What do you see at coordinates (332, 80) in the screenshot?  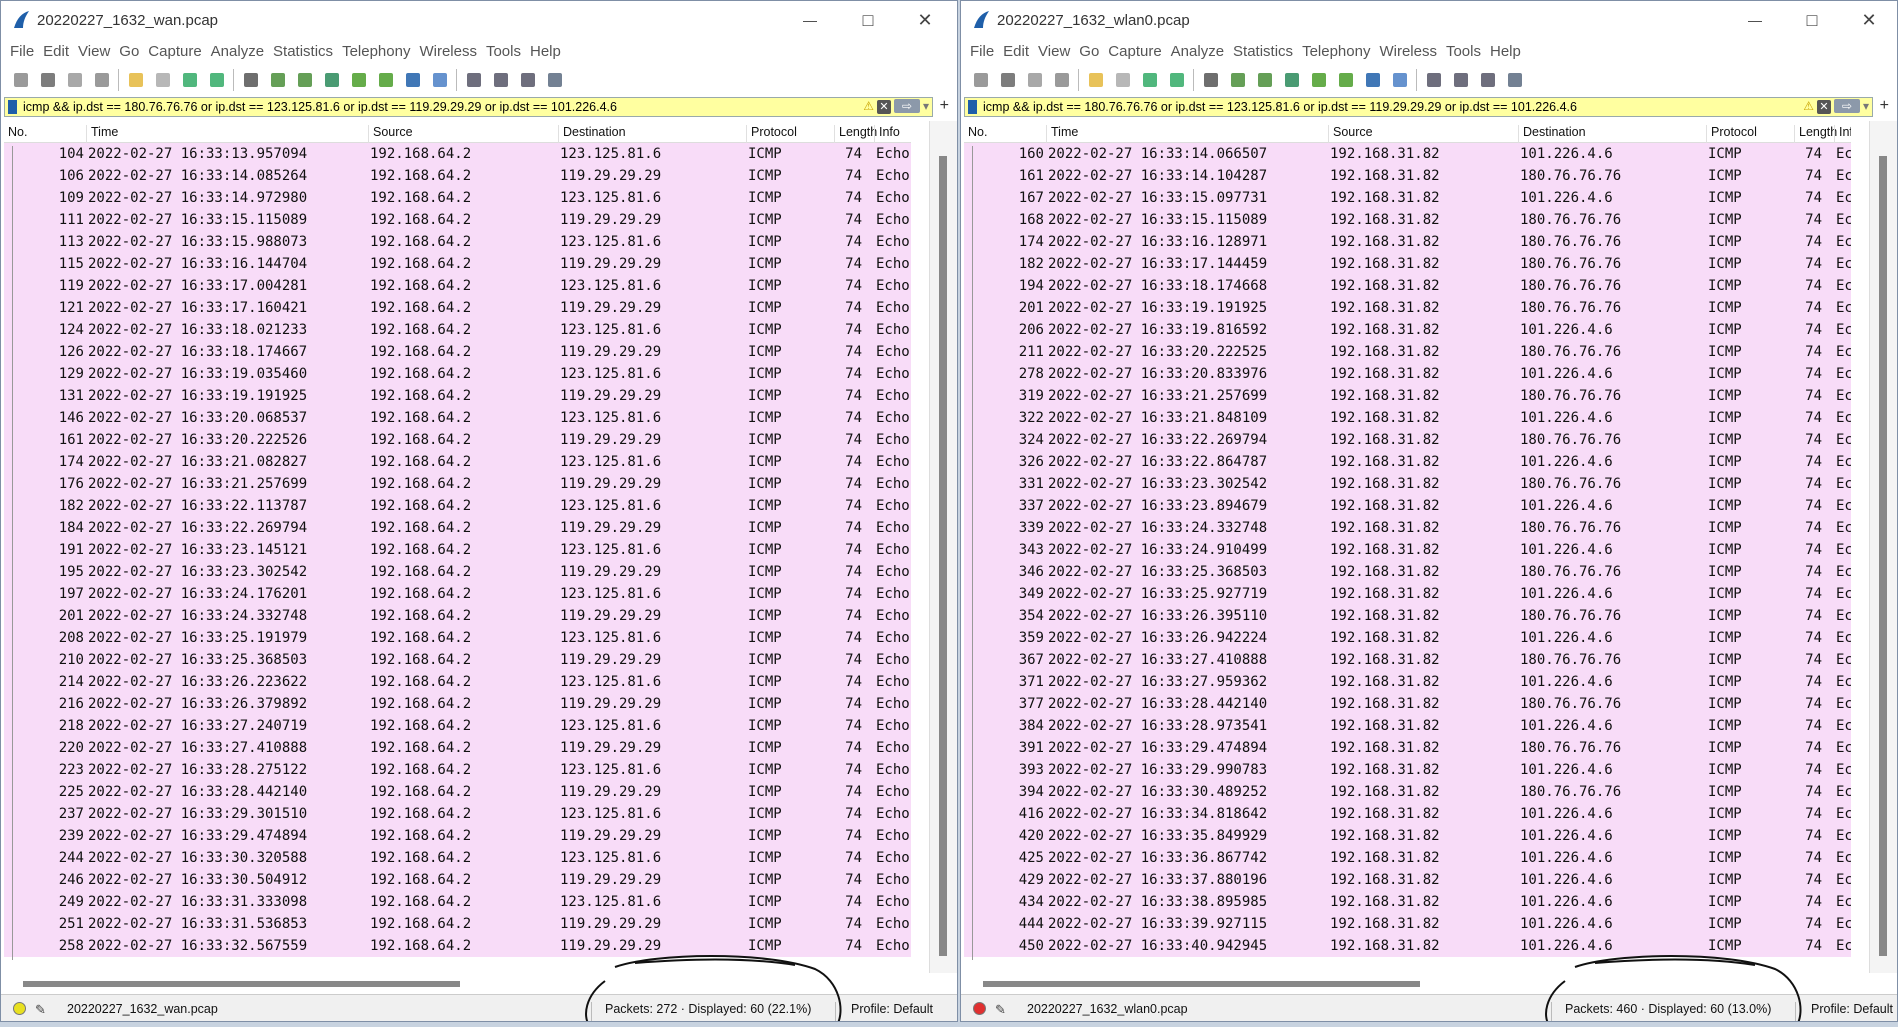 I see `go-to-packet-icon` at bounding box center [332, 80].